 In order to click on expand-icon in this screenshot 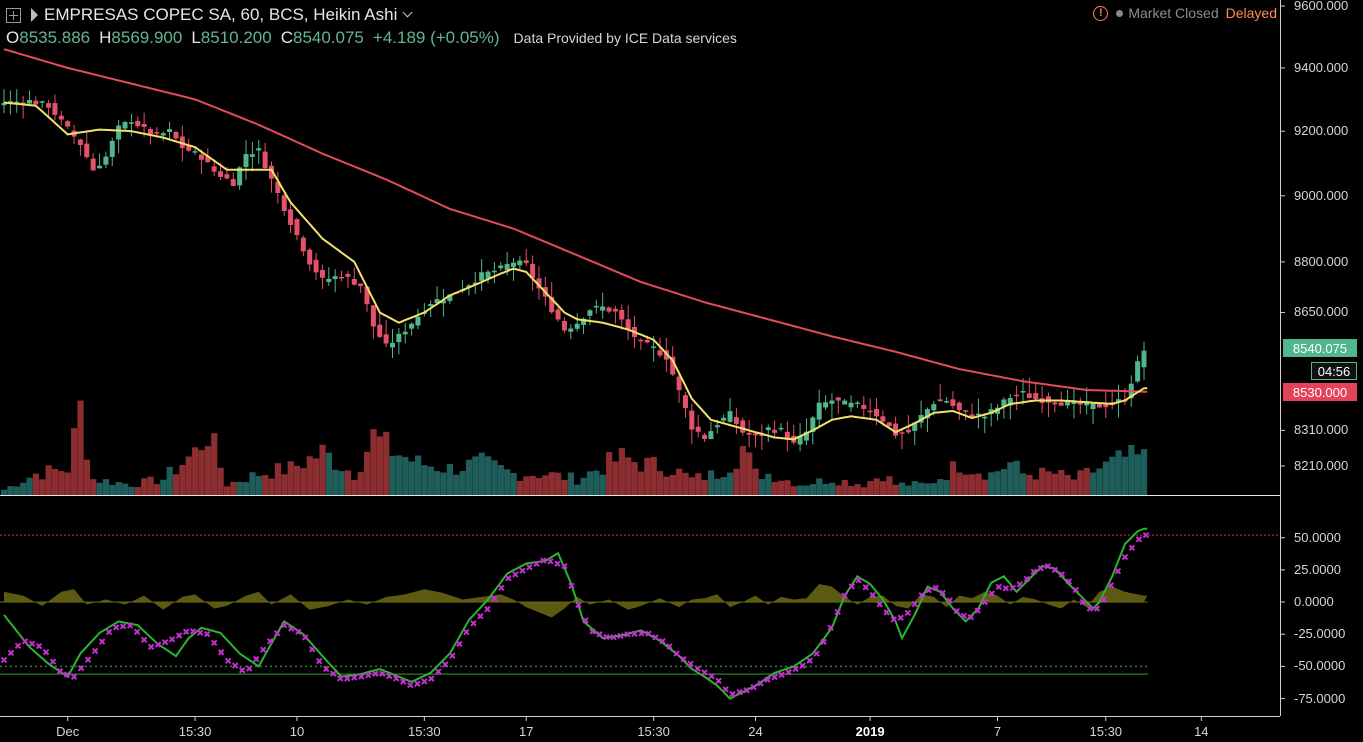, I will do `click(13, 15)`.